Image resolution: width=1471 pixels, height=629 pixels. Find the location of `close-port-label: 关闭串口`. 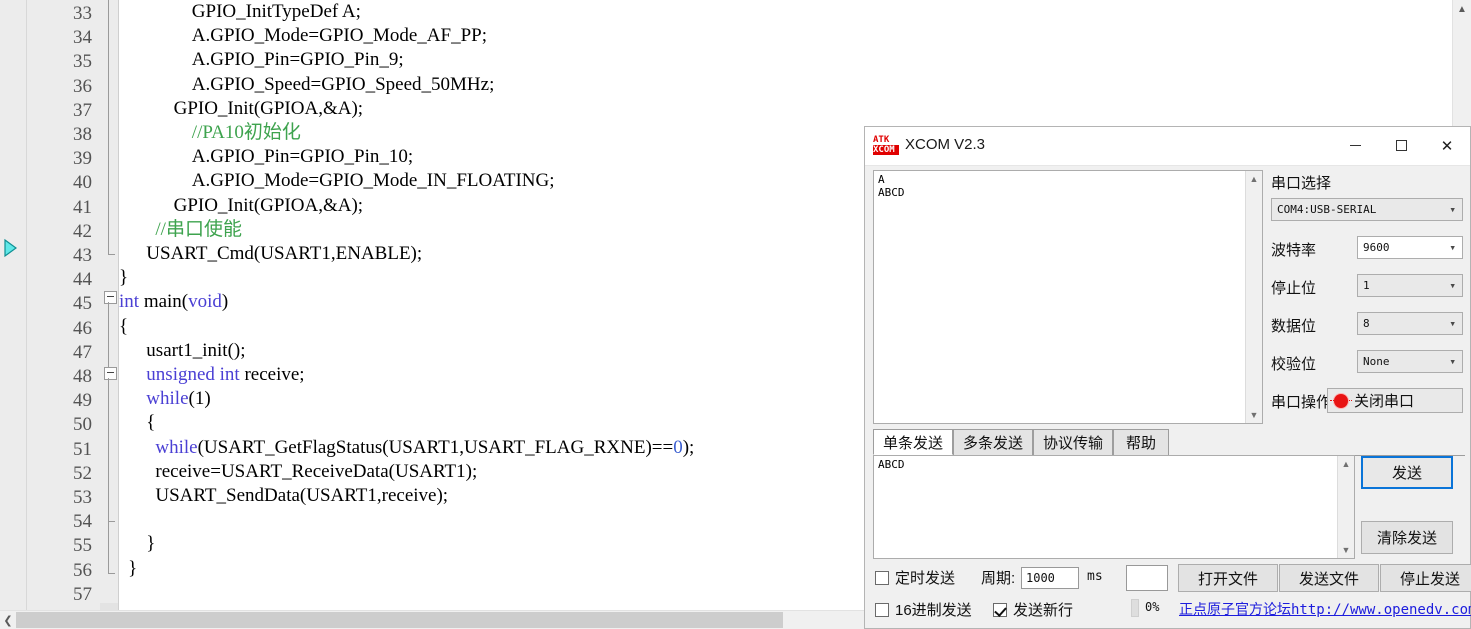

close-port-label: 关闭串口 is located at coordinates (1384, 401).